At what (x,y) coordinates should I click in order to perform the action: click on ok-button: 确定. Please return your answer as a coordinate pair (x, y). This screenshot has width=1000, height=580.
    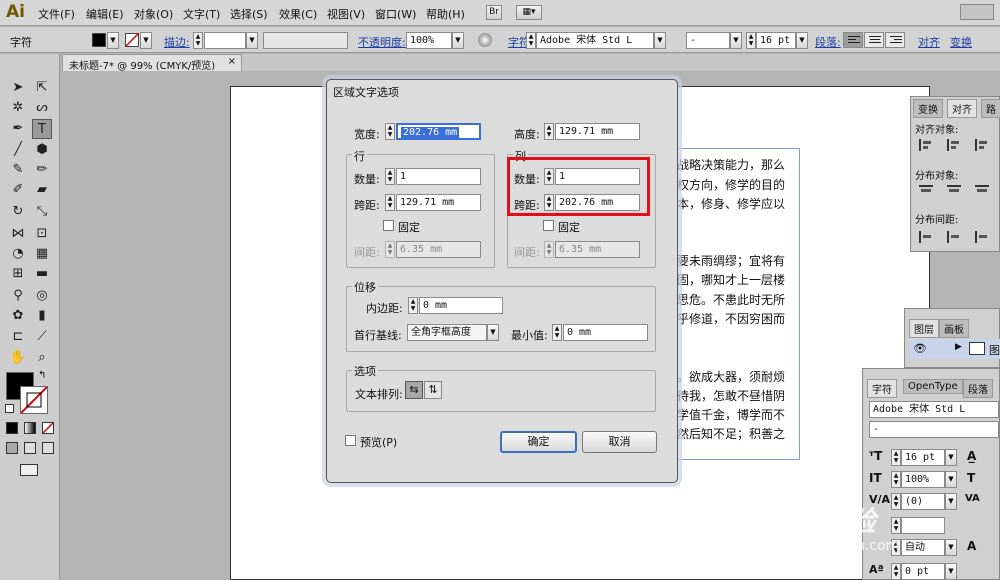
    Looking at the image, I should click on (538, 442).